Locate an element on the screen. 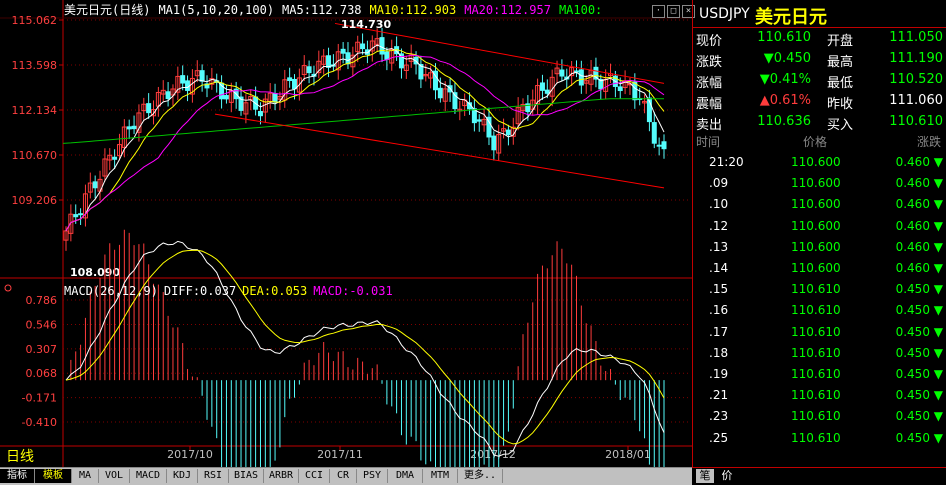 The image size is (946, 485). symbol-label: 美元日元(日线) is located at coordinates (107, 10).